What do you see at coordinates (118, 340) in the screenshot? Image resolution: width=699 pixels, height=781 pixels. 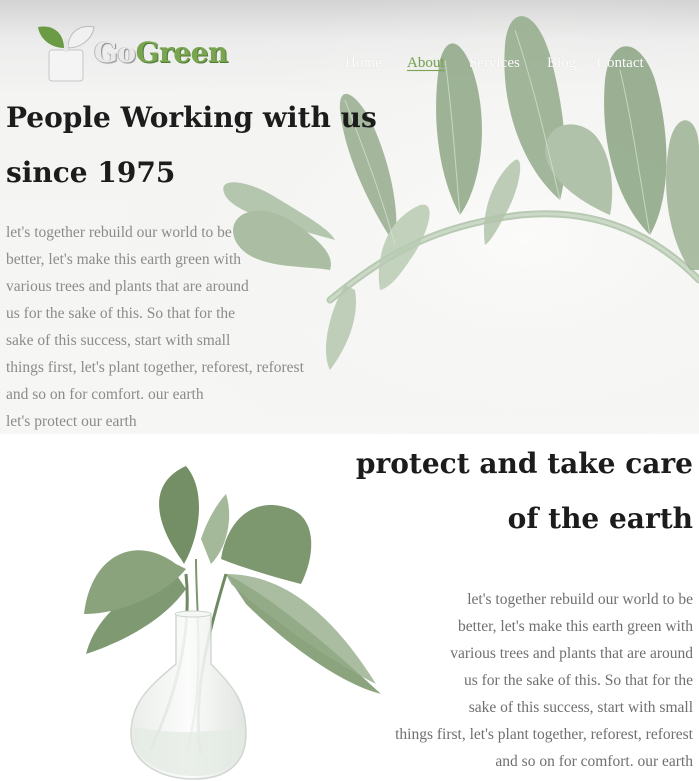 I see `hero-paragraph-line: sake of this success, start with small` at bounding box center [118, 340].